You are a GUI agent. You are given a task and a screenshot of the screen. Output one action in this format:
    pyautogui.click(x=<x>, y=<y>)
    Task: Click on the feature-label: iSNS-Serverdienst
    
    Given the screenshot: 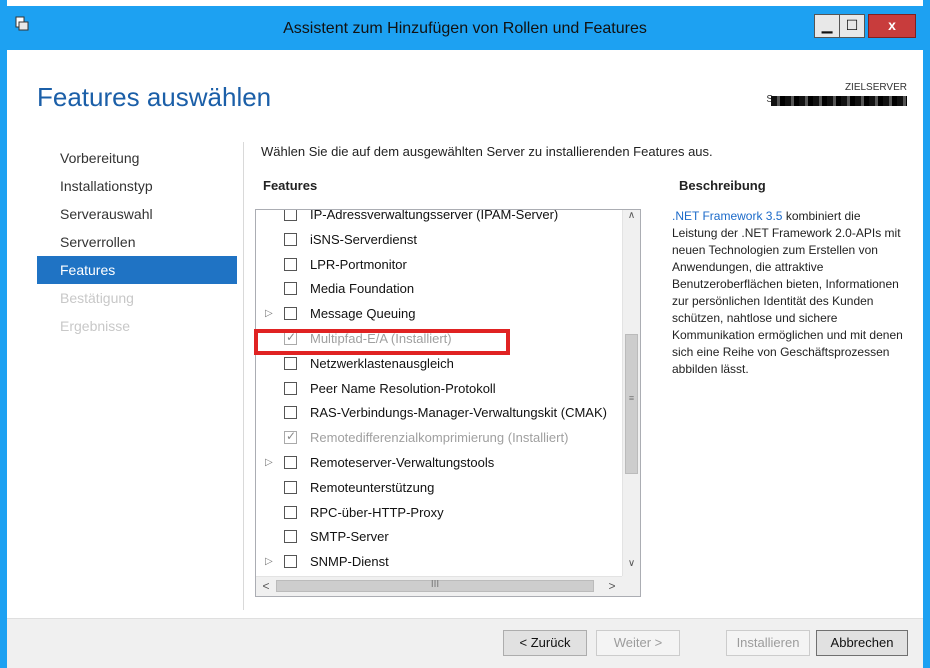 What is the action you would take?
    pyautogui.click(x=363, y=239)
    